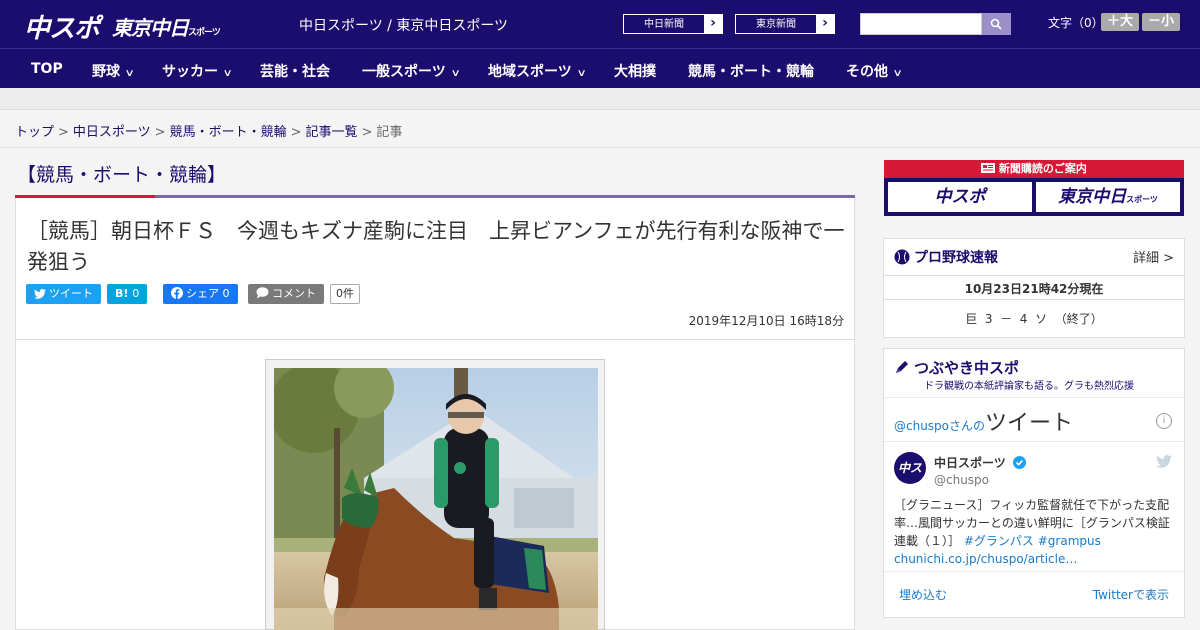 Image resolution: width=1200 pixels, height=630 pixels. What do you see at coordinates (62, 26) in the screenshot?
I see `chuspo-logo: 中スポ` at bounding box center [62, 26].